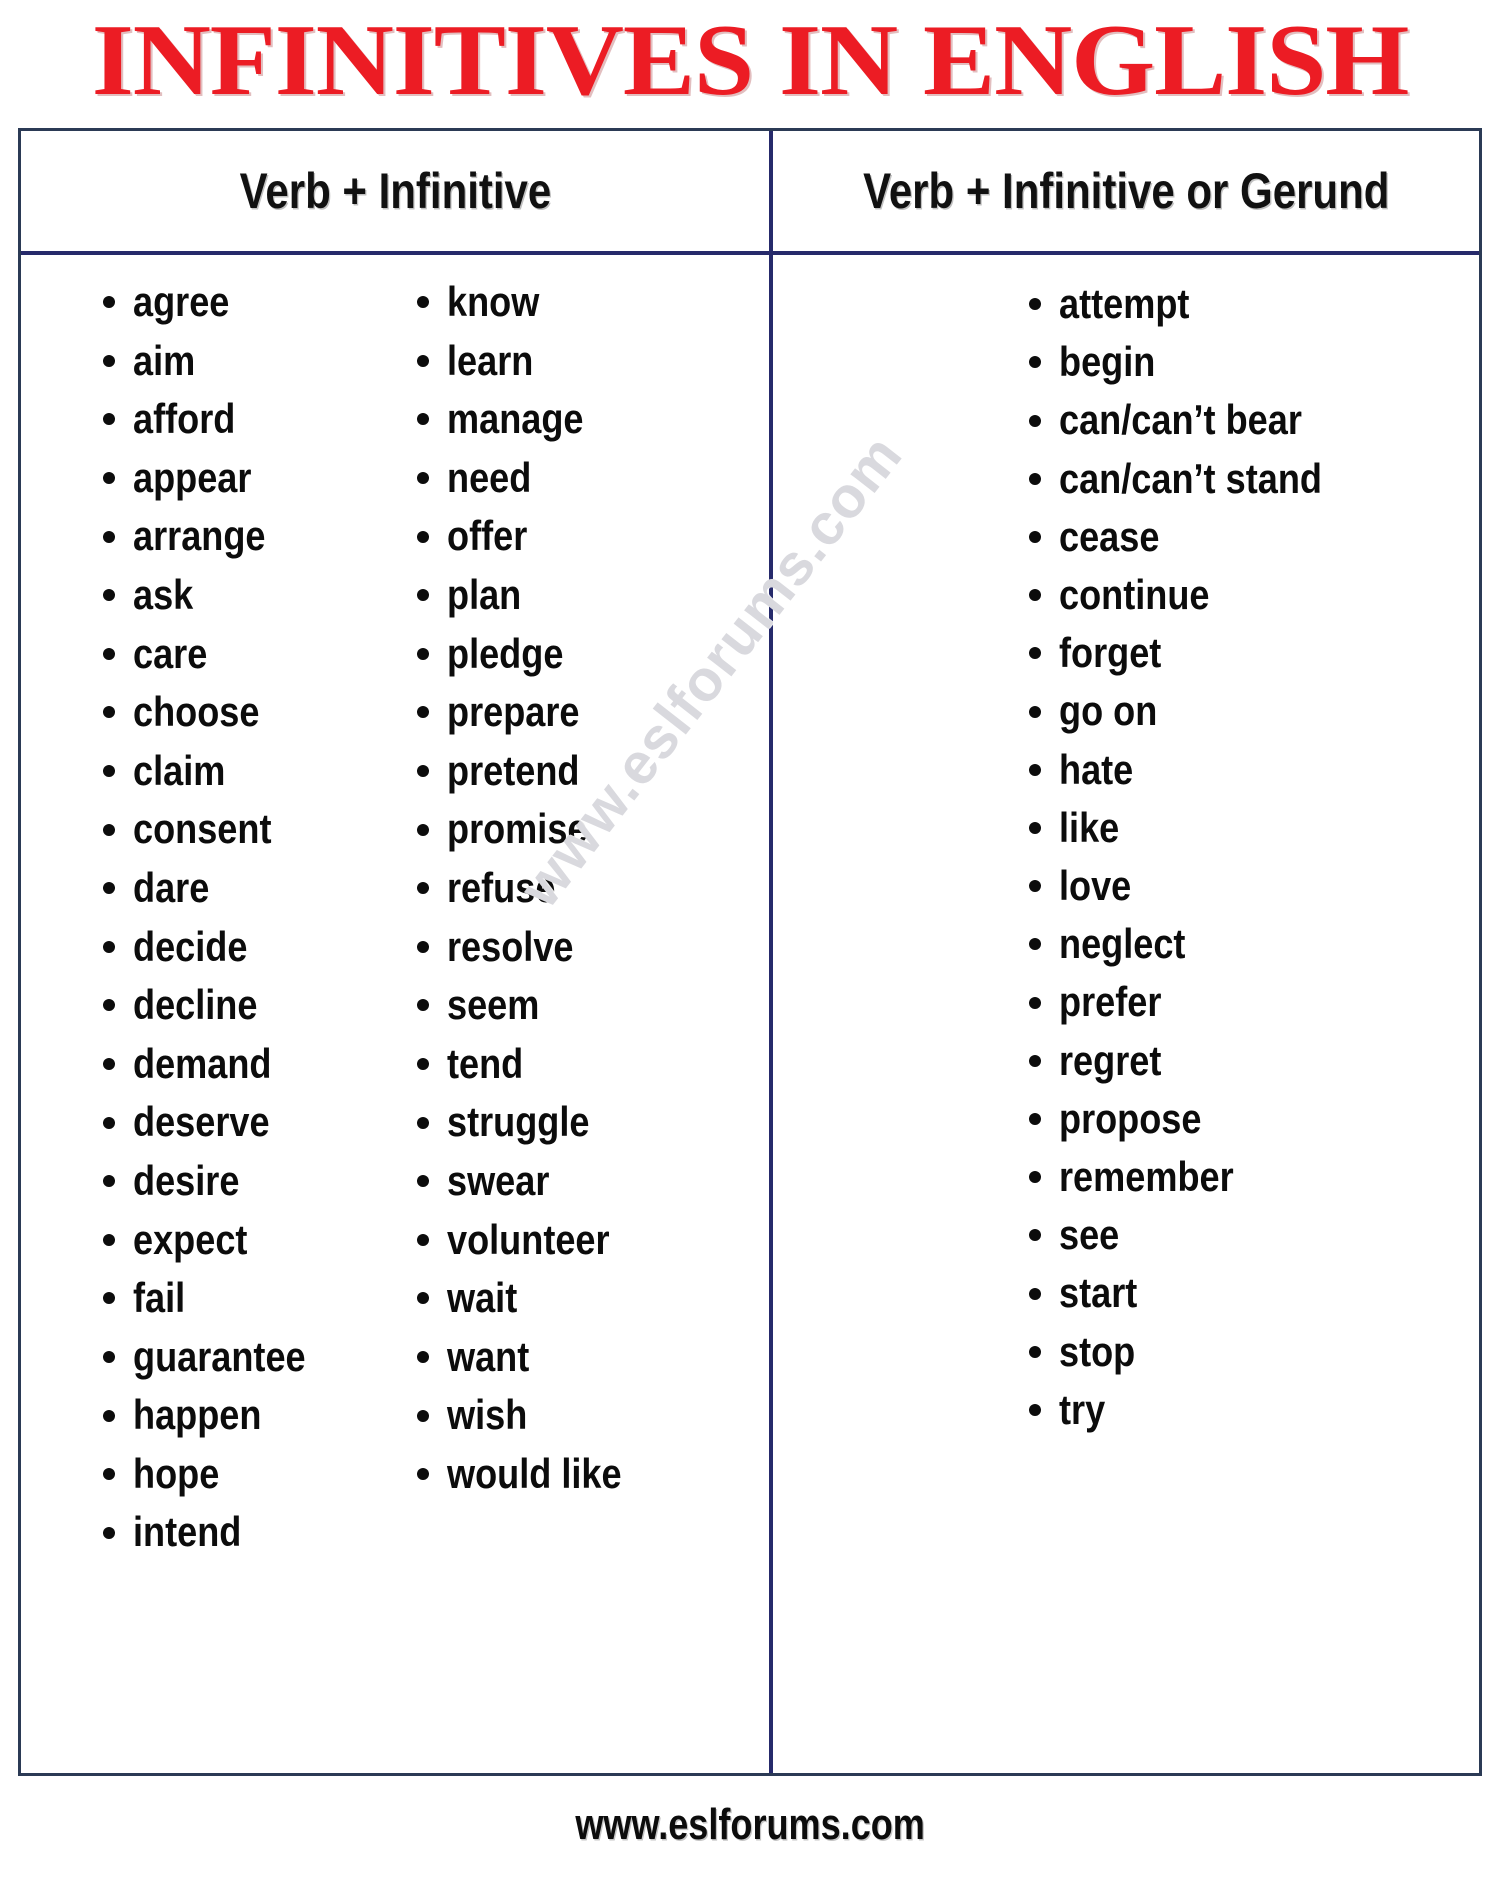 The height and width of the screenshot is (1900, 1500). Describe the element at coordinates (195, 1005) in the screenshot. I see `verb-label: decline` at that location.